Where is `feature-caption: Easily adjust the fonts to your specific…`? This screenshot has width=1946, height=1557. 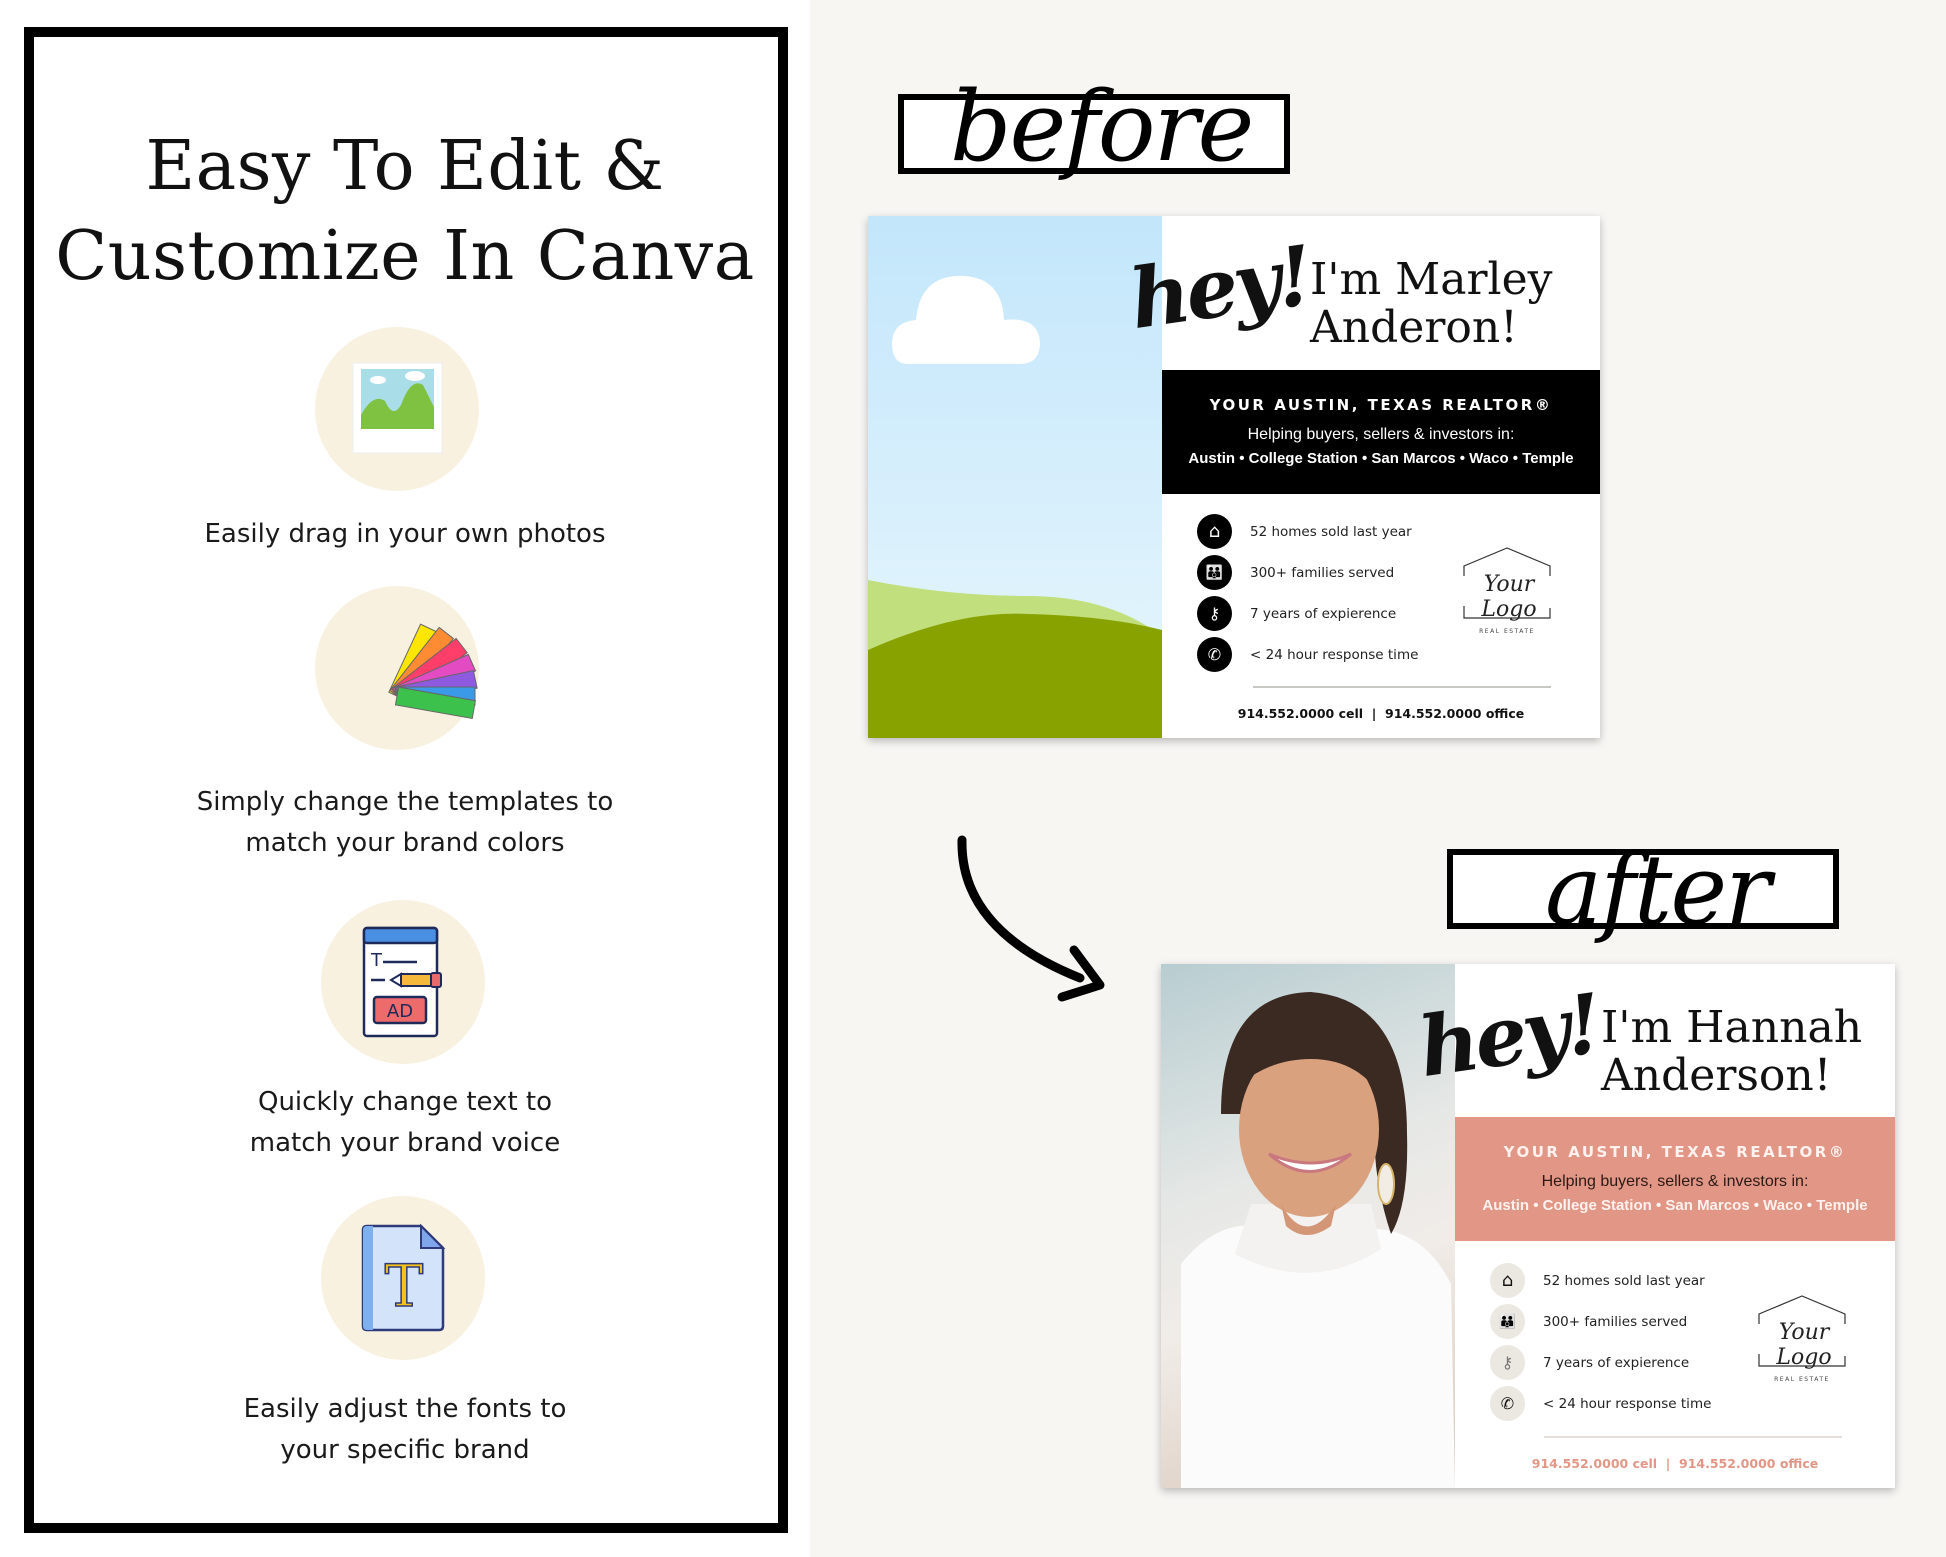
feature-caption: Easily adjust the fonts to your specific… is located at coordinates (405, 1430).